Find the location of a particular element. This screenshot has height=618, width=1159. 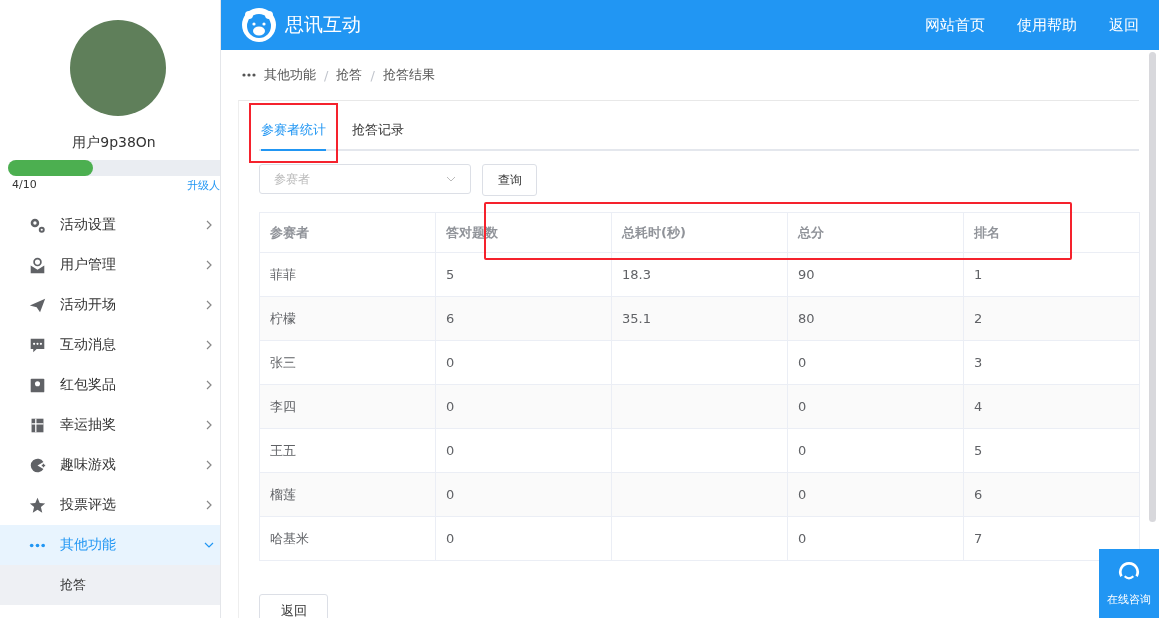

menu-item: 幸运抽奖 is located at coordinates (110, 425).